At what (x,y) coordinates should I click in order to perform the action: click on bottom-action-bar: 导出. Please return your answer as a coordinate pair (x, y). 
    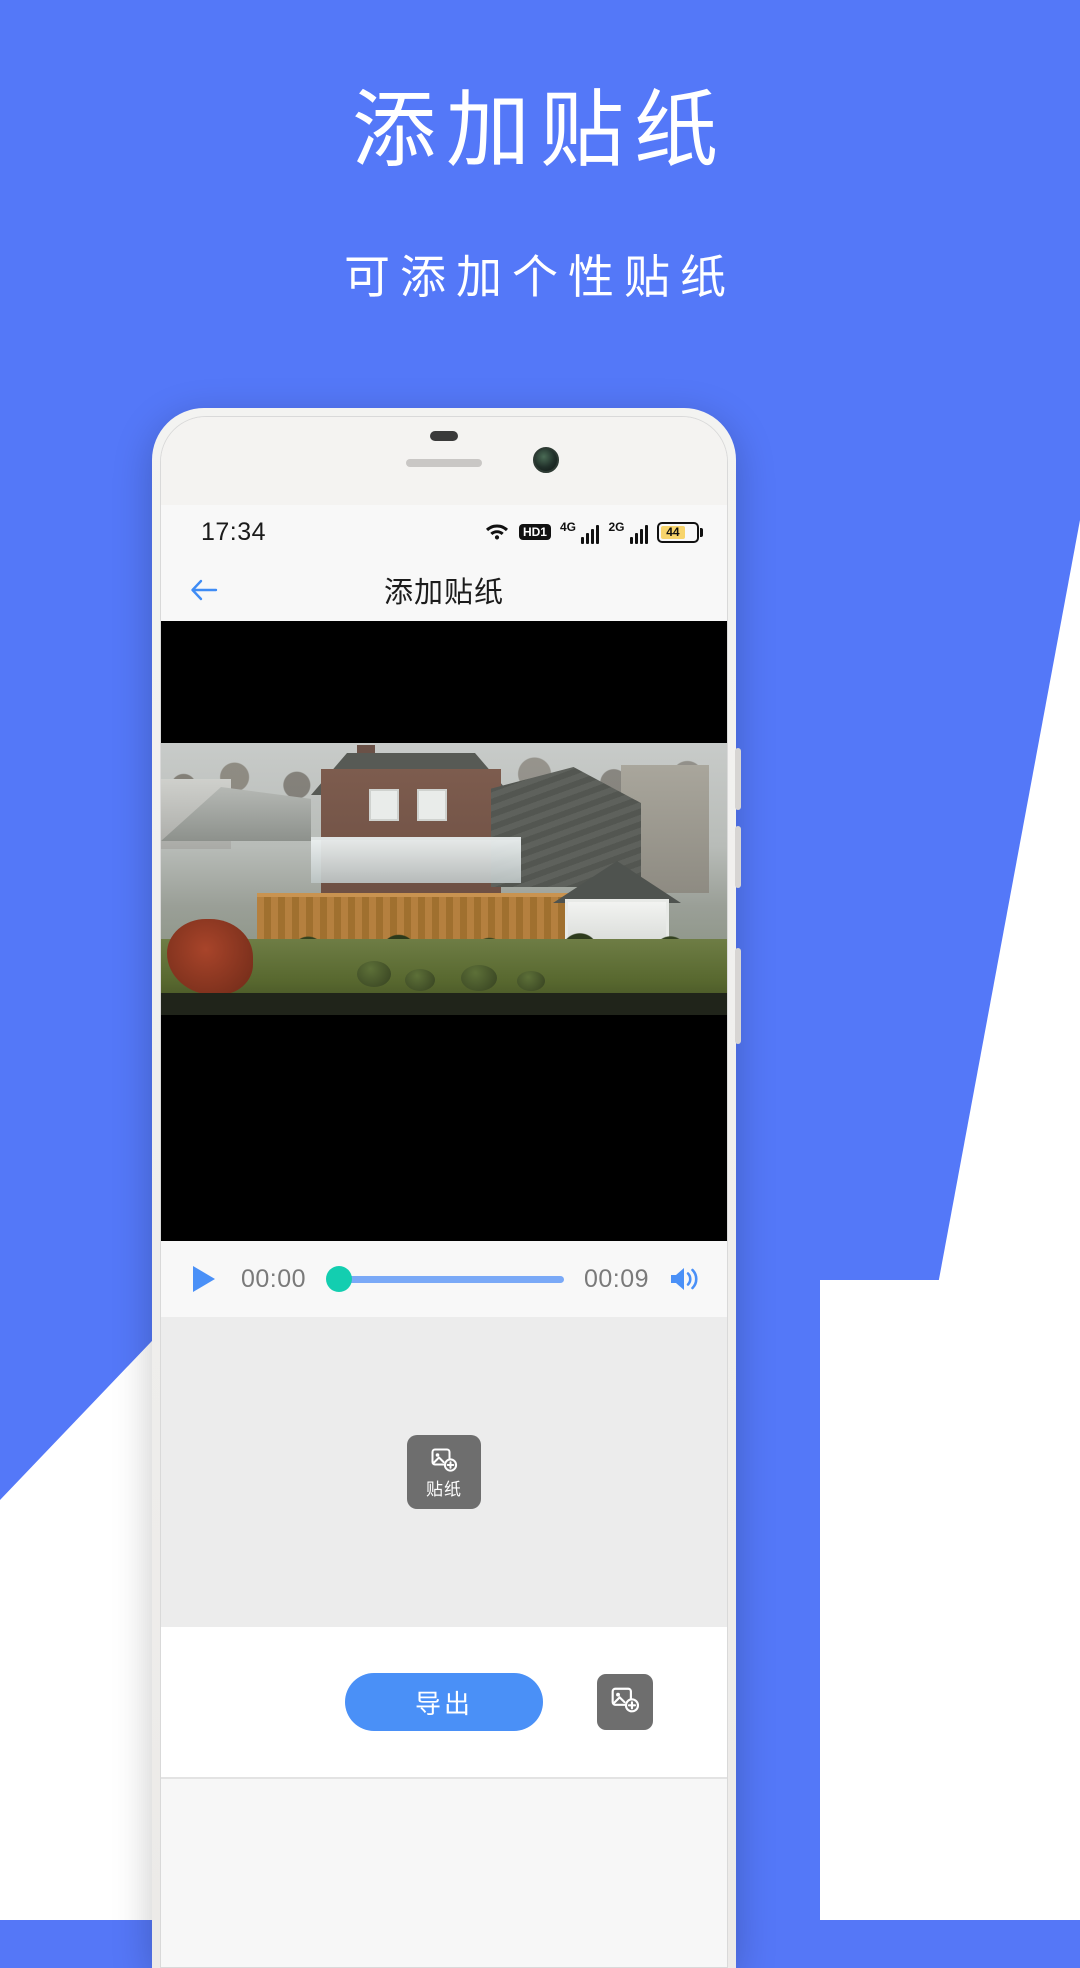
    Looking at the image, I should click on (444, 1702).